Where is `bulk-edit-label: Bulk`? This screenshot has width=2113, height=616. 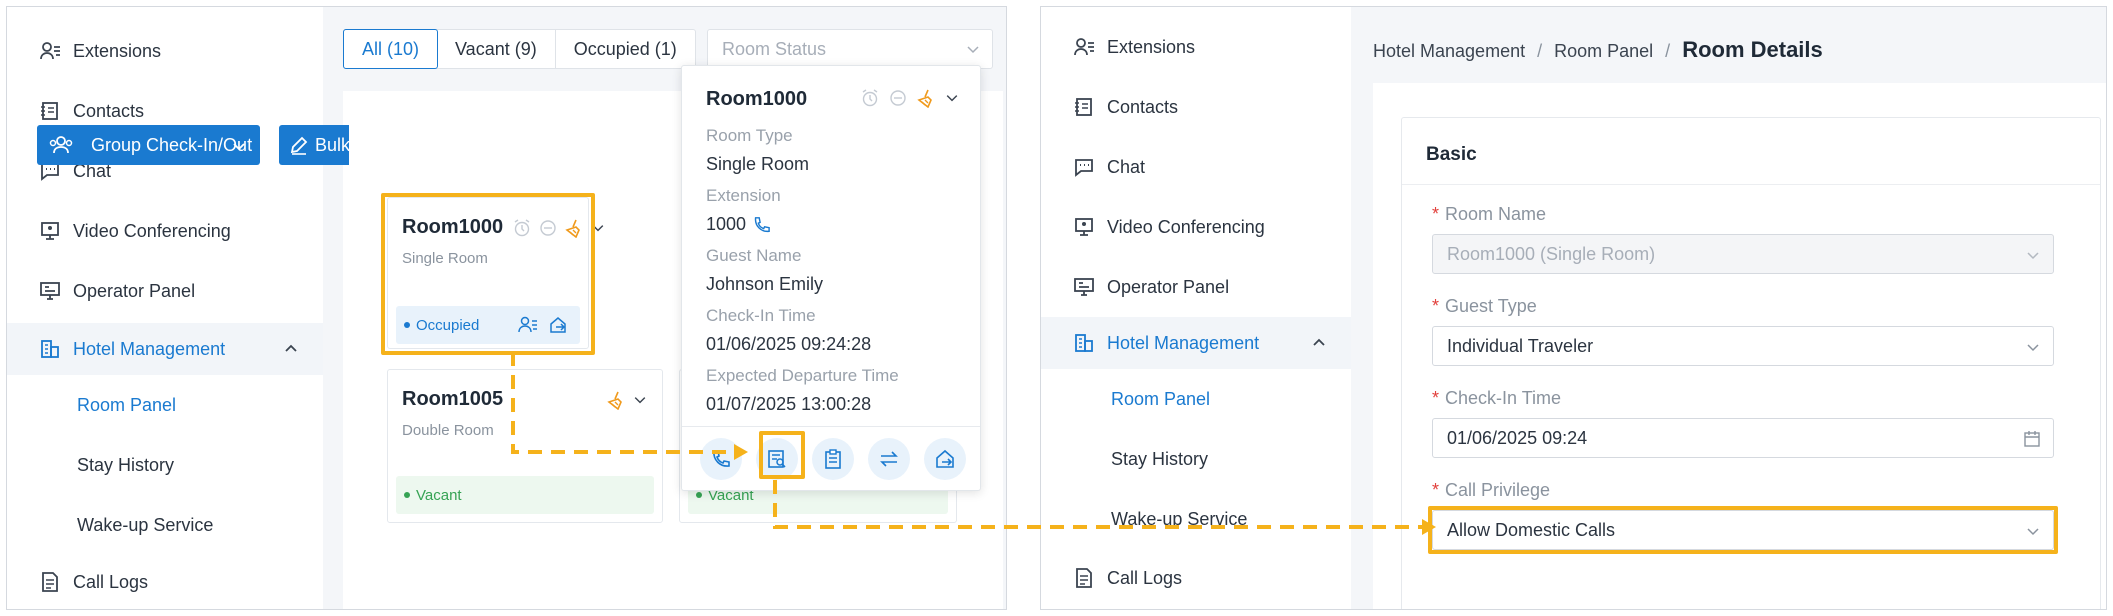
bulk-edit-label: Bulk is located at coordinates (333, 144).